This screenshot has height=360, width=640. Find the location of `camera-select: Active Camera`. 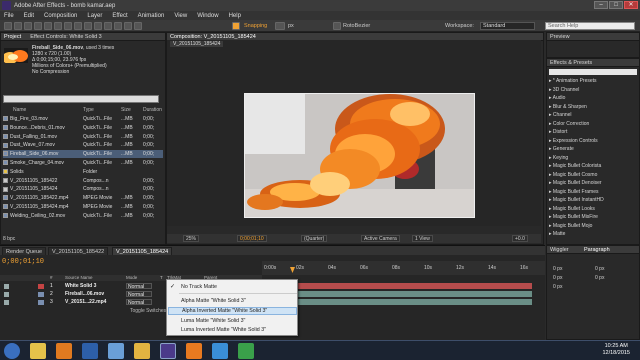

camera-select: Active Camera is located at coordinates (380, 238).